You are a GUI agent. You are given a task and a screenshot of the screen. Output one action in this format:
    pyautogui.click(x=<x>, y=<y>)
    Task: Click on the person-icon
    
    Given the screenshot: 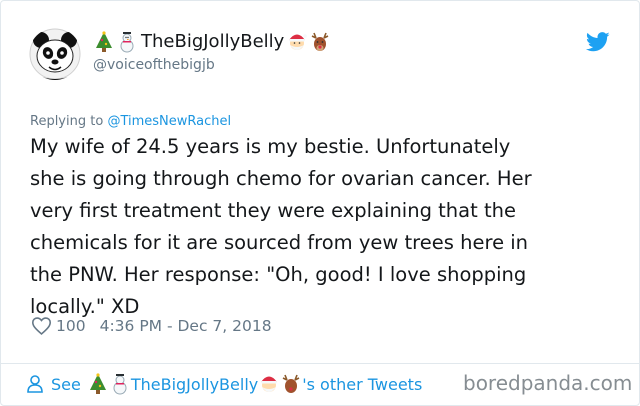 What is the action you would take?
    pyautogui.click(x=35, y=384)
    